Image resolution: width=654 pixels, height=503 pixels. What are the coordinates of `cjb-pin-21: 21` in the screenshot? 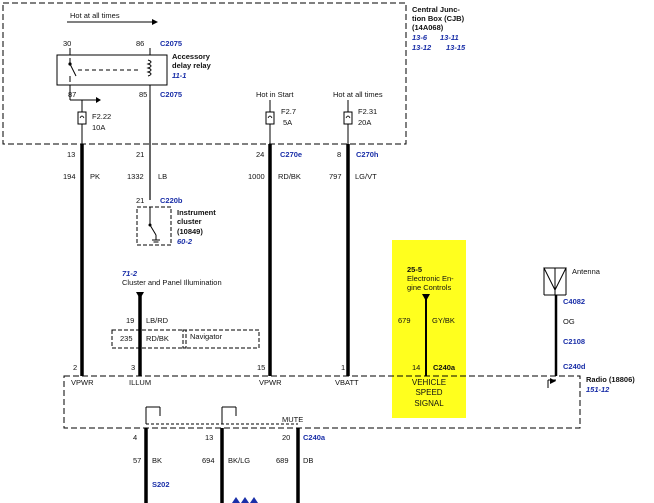 It's located at (140, 154).